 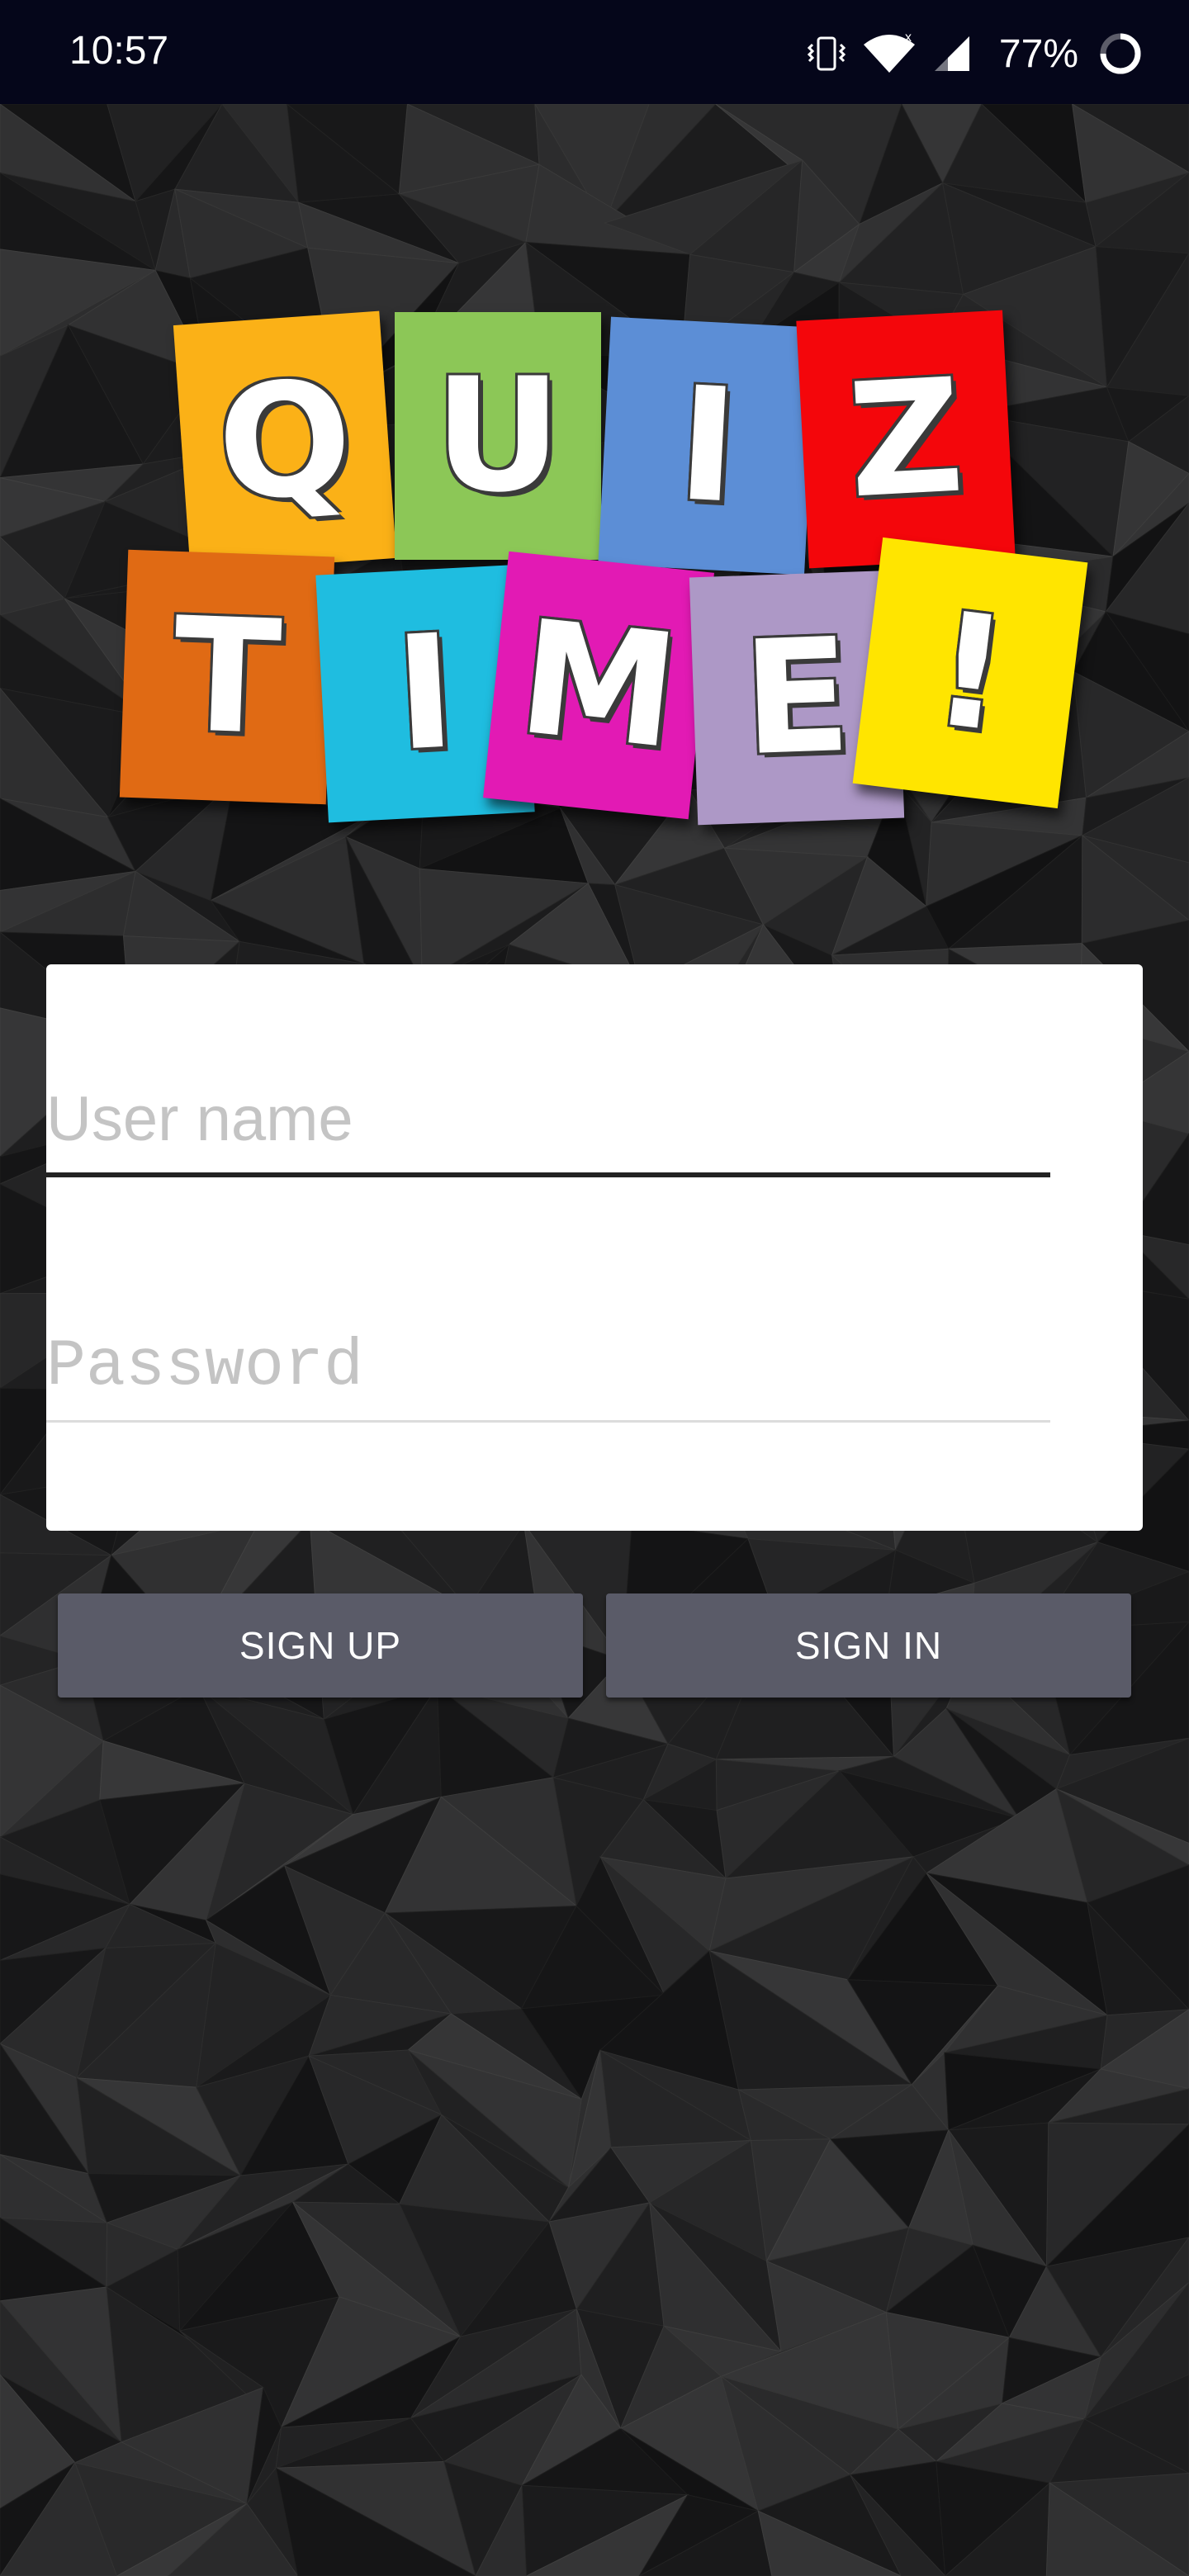 I want to click on logo-tile-top-2: U, so click(x=498, y=436).